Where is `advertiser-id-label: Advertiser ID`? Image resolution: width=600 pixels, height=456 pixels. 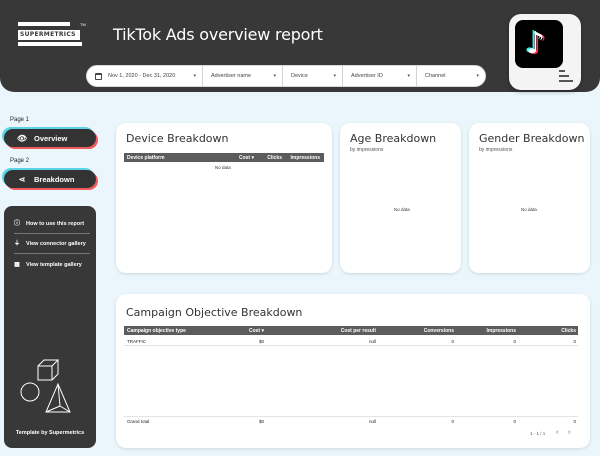 advertiser-id-label: Advertiser ID is located at coordinates (367, 76).